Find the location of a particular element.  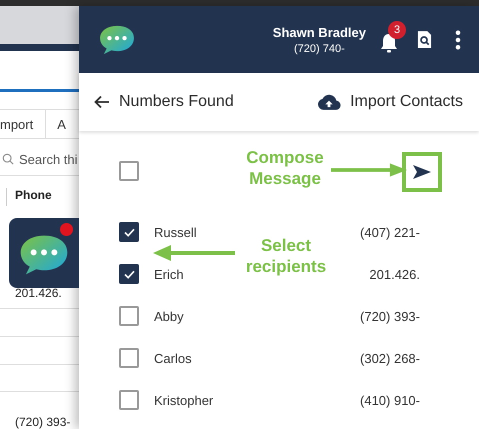

contact-name: Abby is located at coordinates (169, 316).